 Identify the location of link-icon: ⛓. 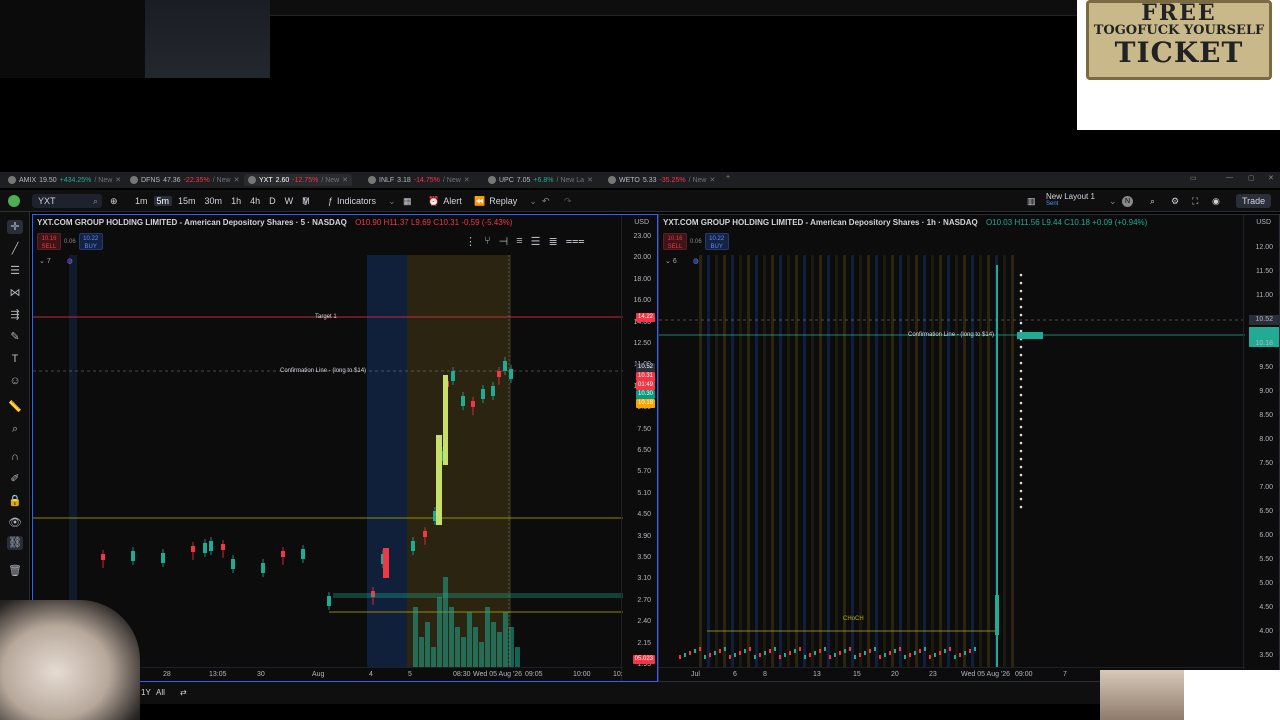
(15, 543).